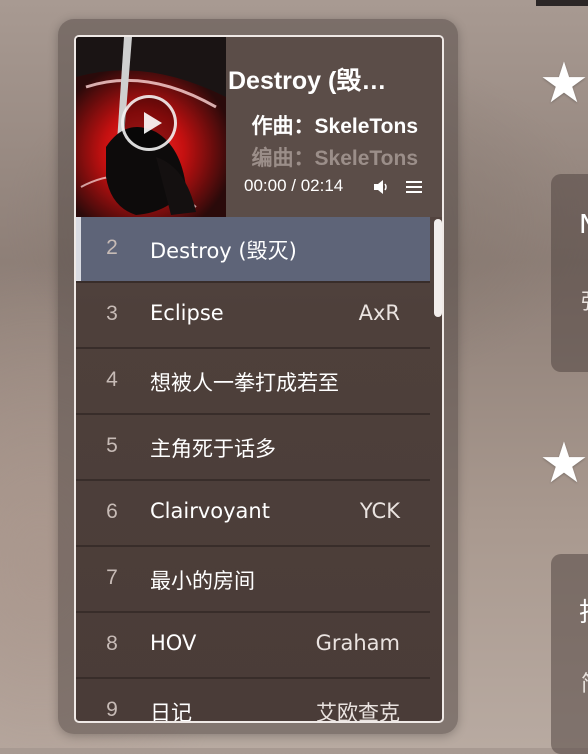  I want to click on side-card-text: 强, so click(584, 300).